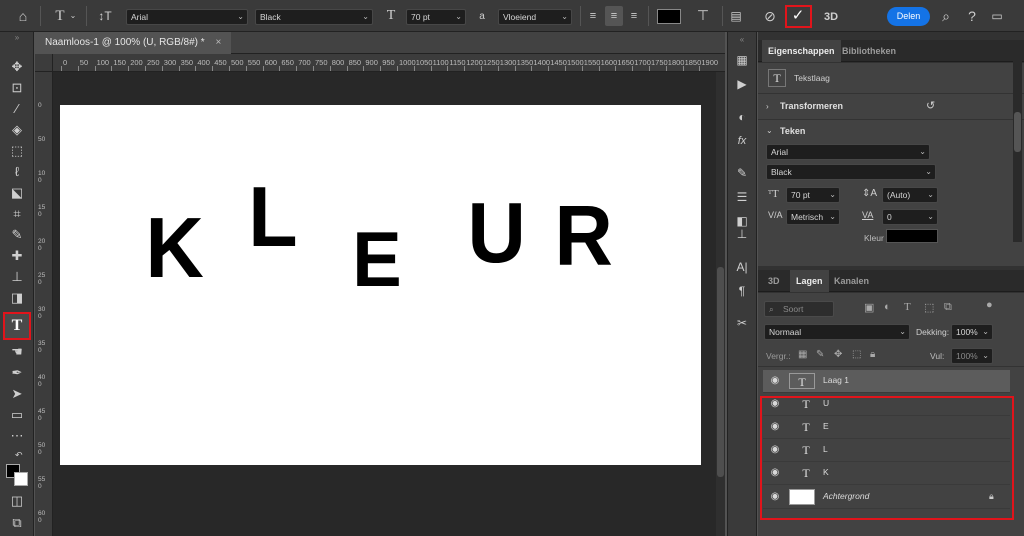 This screenshot has height=536, width=1024. What do you see at coordinates (851, 172) in the screenshot?
I see `props-font-style-dropdown: Black ⌄` at bounding box center [851, 172].